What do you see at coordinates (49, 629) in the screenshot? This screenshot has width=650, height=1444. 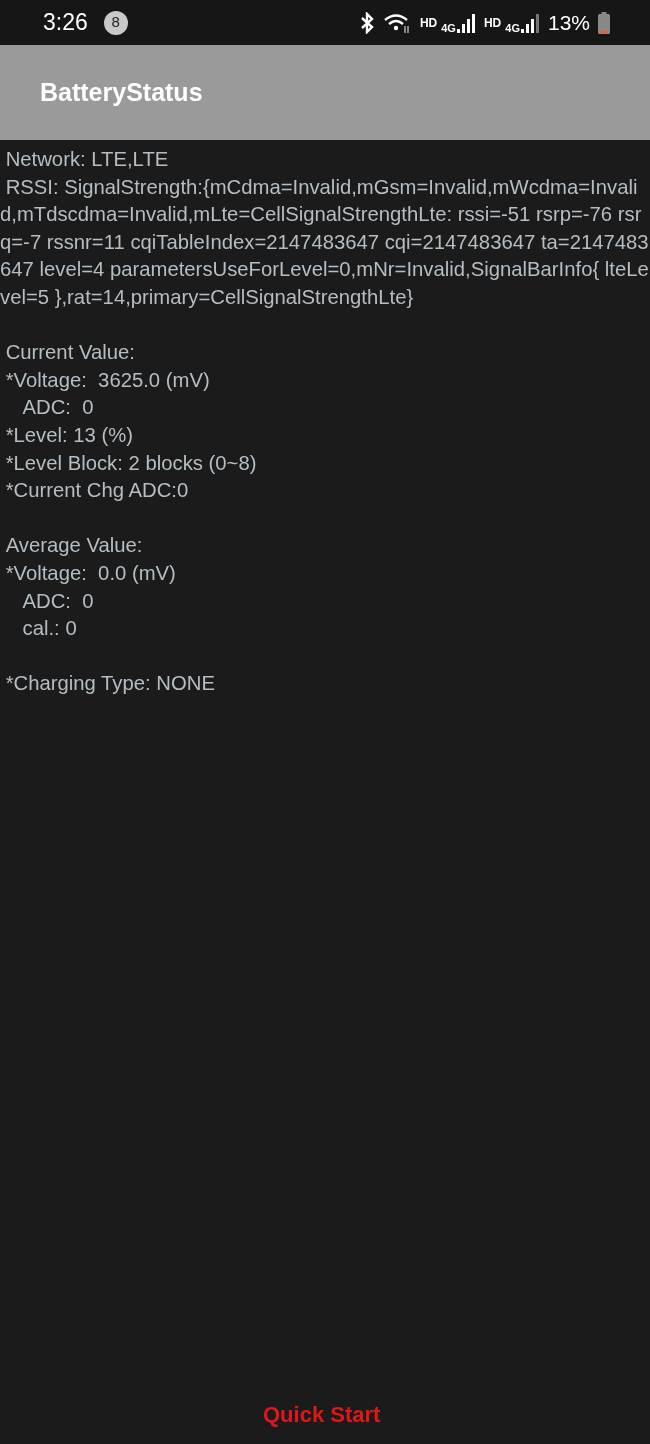 I see `info-text: cal.: 0` at bounding box center [49, 629].